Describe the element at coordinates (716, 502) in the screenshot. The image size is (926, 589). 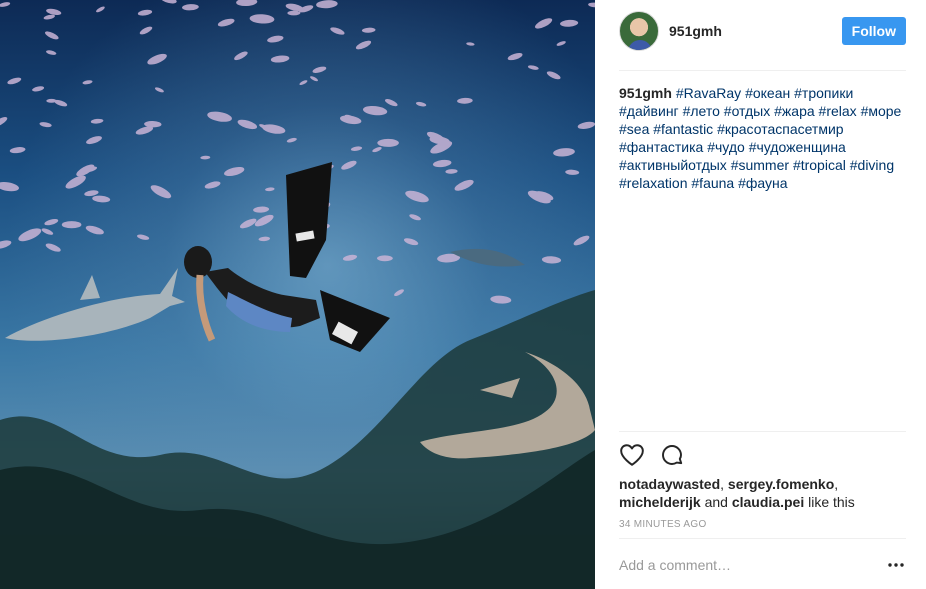
I see `likes-and-text: and` at that location.